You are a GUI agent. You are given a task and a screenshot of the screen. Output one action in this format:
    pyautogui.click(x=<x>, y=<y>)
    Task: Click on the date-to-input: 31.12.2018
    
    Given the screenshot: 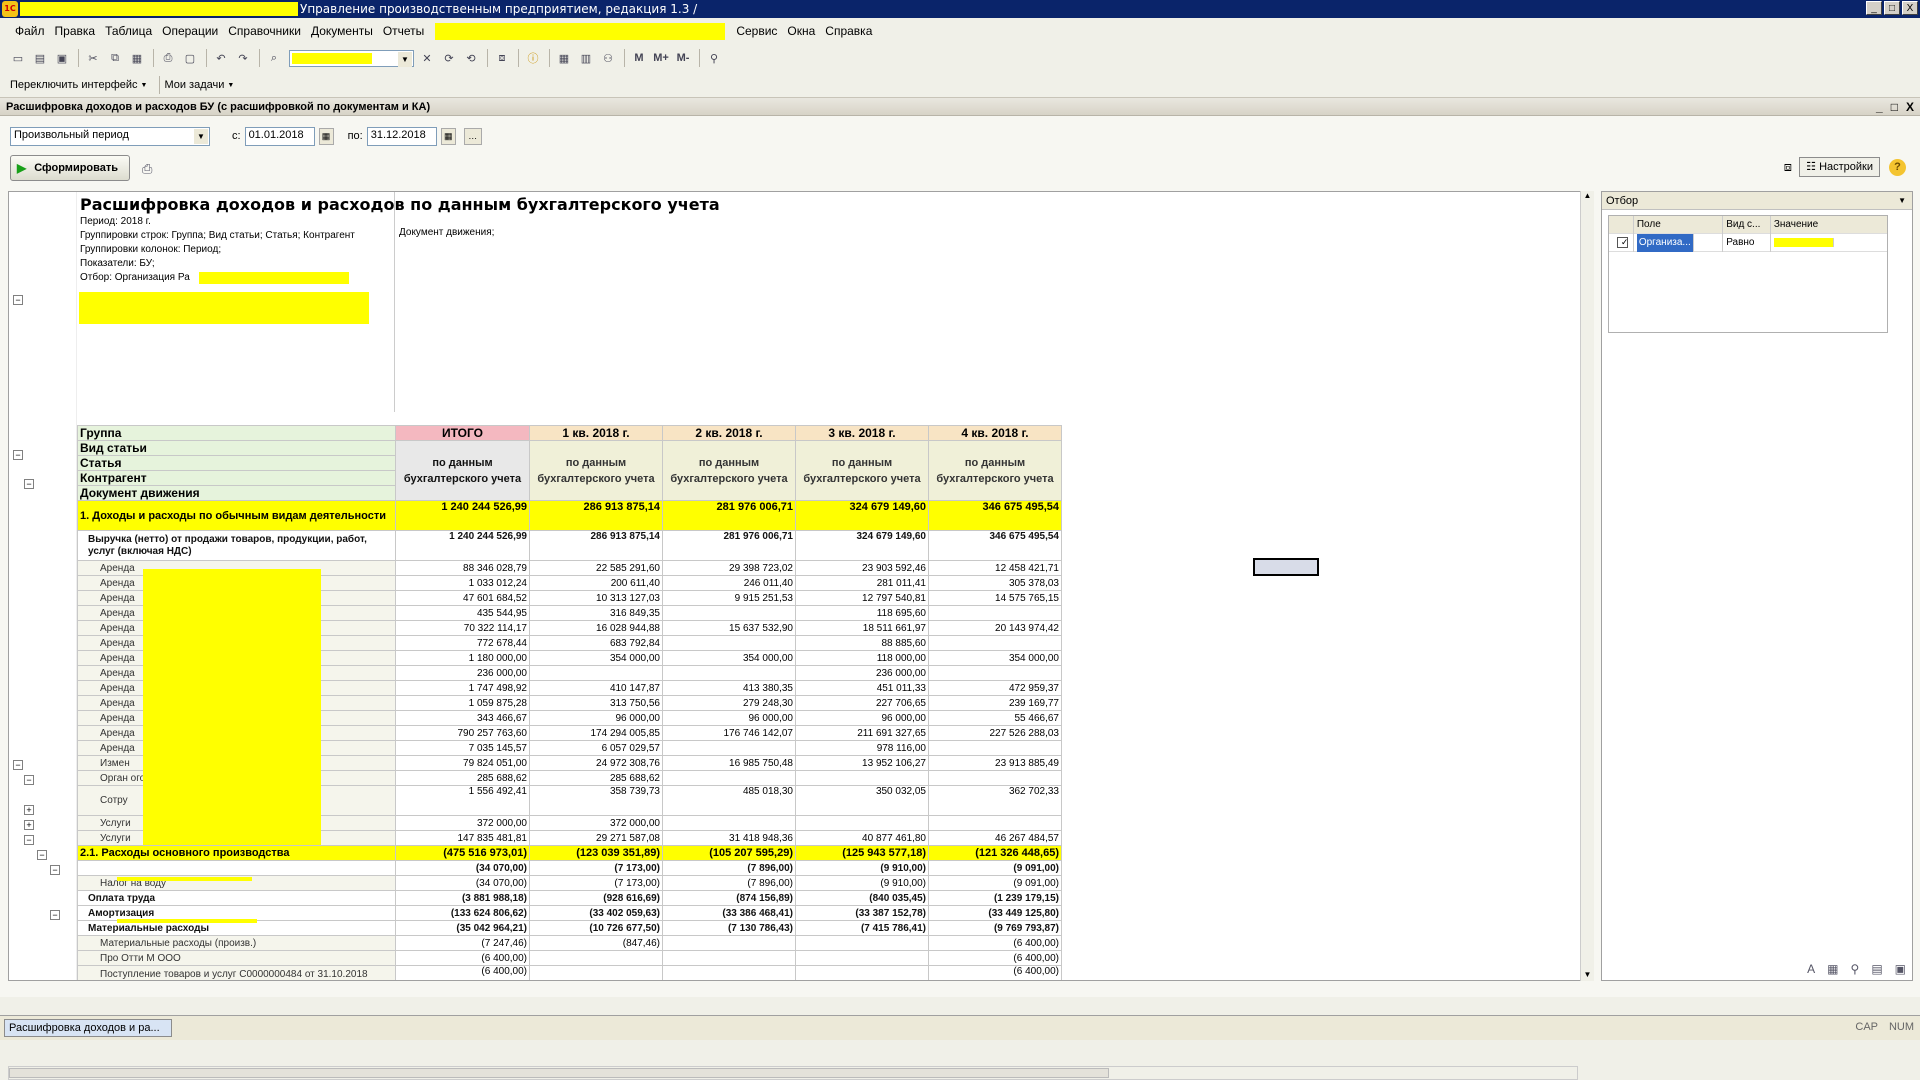 What is the action you would take?
    pyautogui.click(x=401, y=136)
    